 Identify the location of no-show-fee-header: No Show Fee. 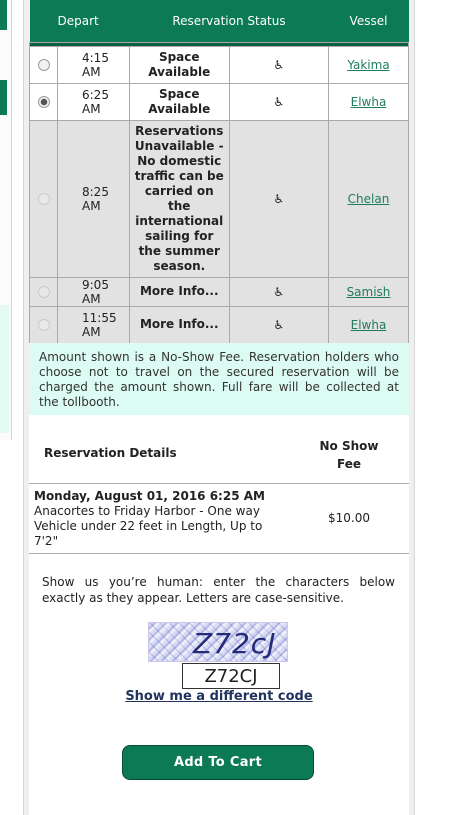
(349, 455).